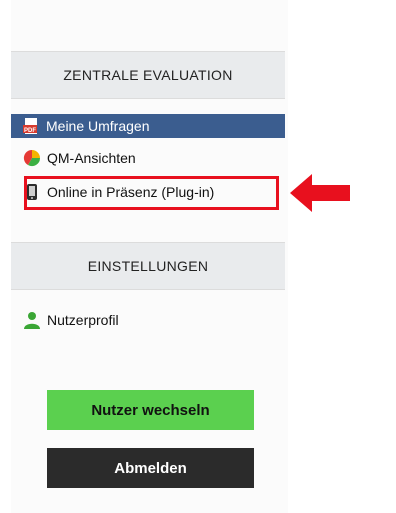  Describe the element at coordinates (83, 320) in the screenshot. I see `nav-label-nutzerprofil: Nutzerprofil` at that location.